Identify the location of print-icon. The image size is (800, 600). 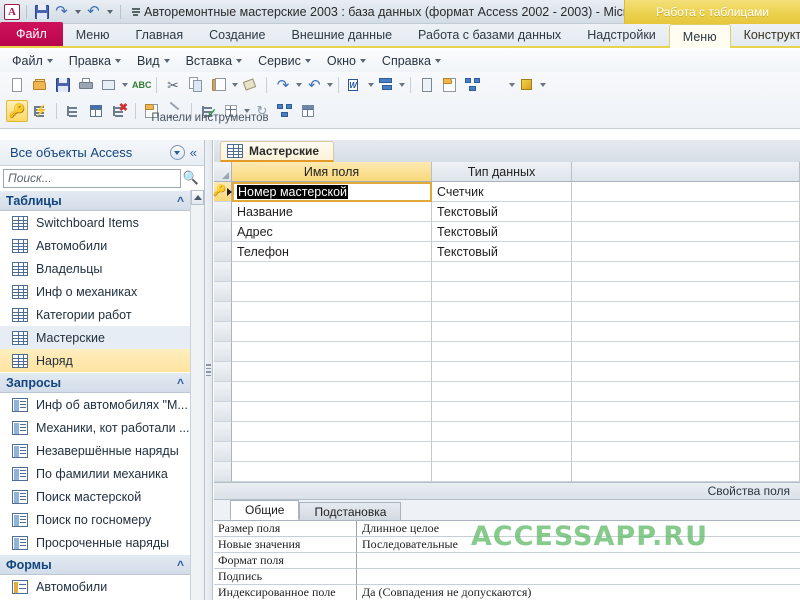
(86, 85).